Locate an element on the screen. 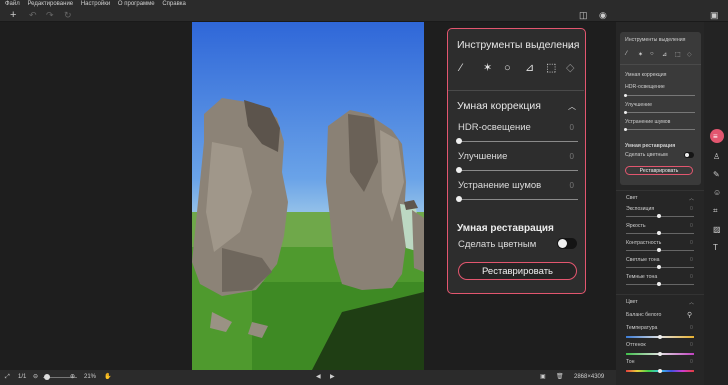 The width and height of the screenshot is (728, 385). docked-hdr-track is located at coordinates (660, 95).